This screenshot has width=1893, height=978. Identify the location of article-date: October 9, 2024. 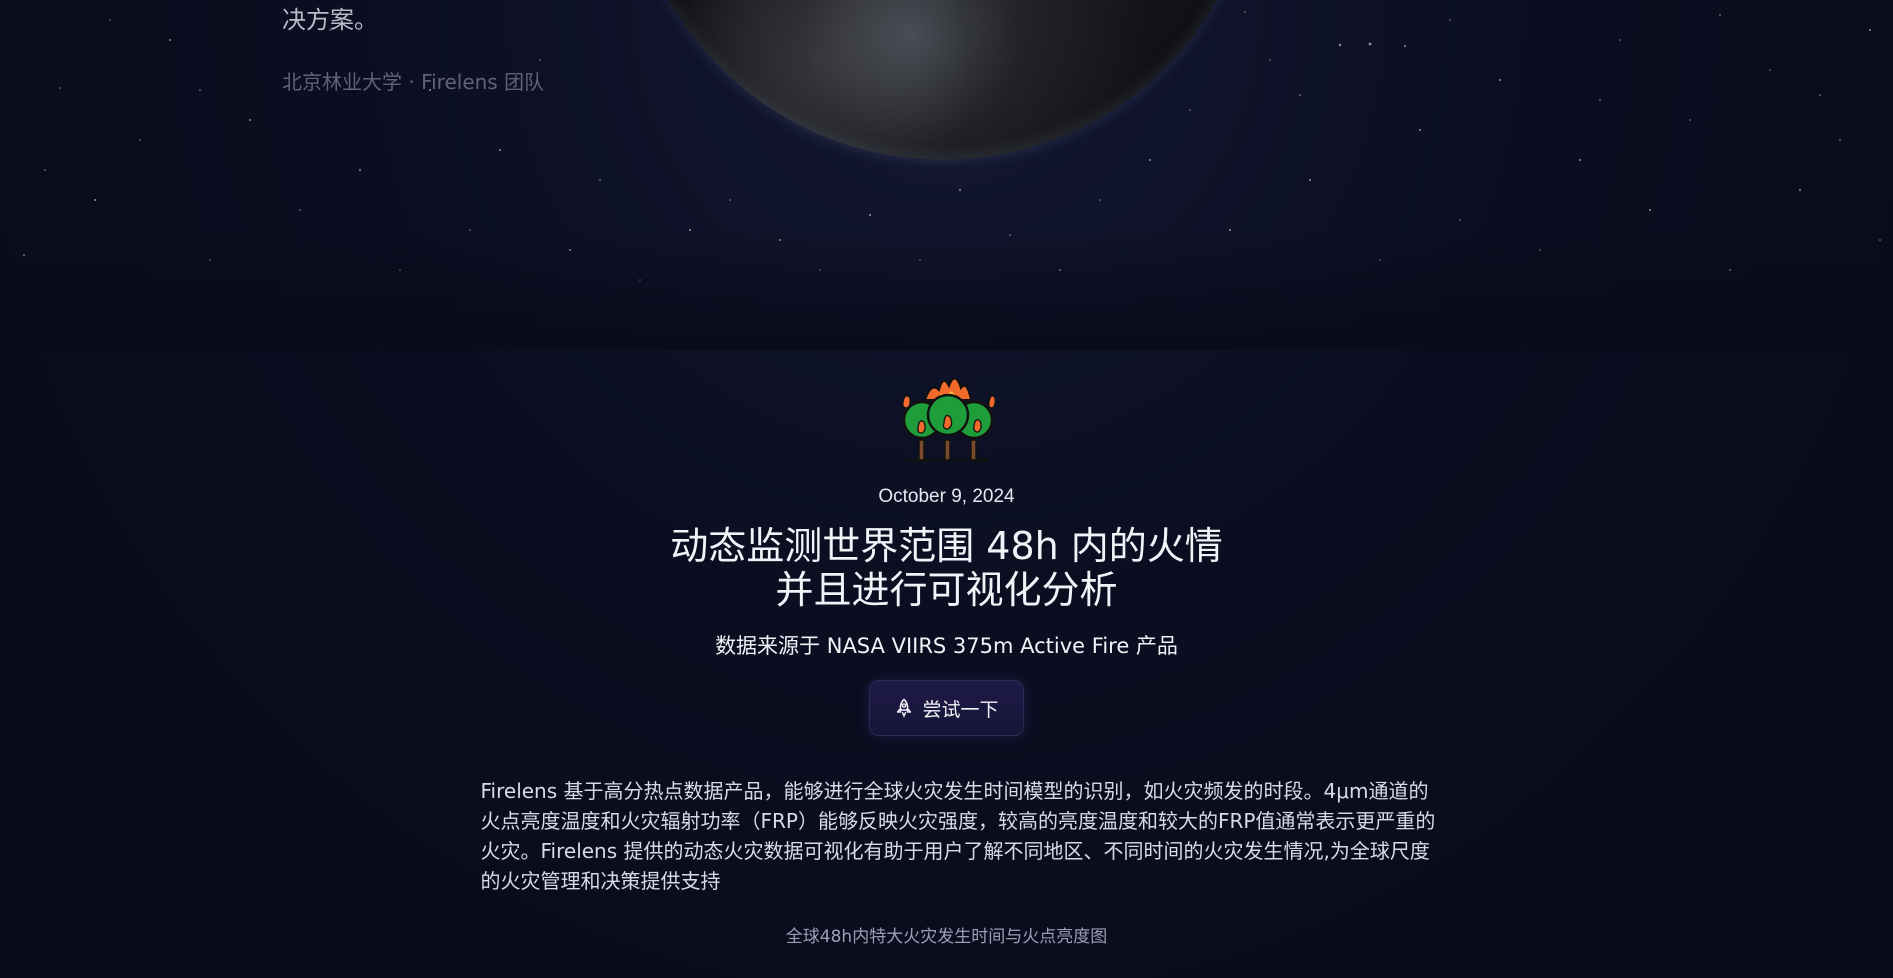
(946, 496).